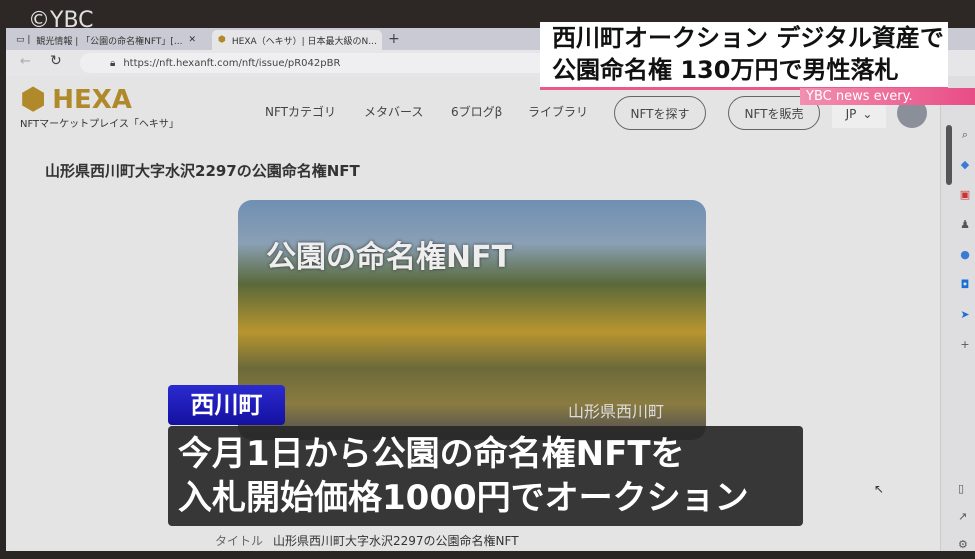 The width and height of the screenshot is (975, 559). I want to click on hexa-favicon: ⬢, so click(222, 40).